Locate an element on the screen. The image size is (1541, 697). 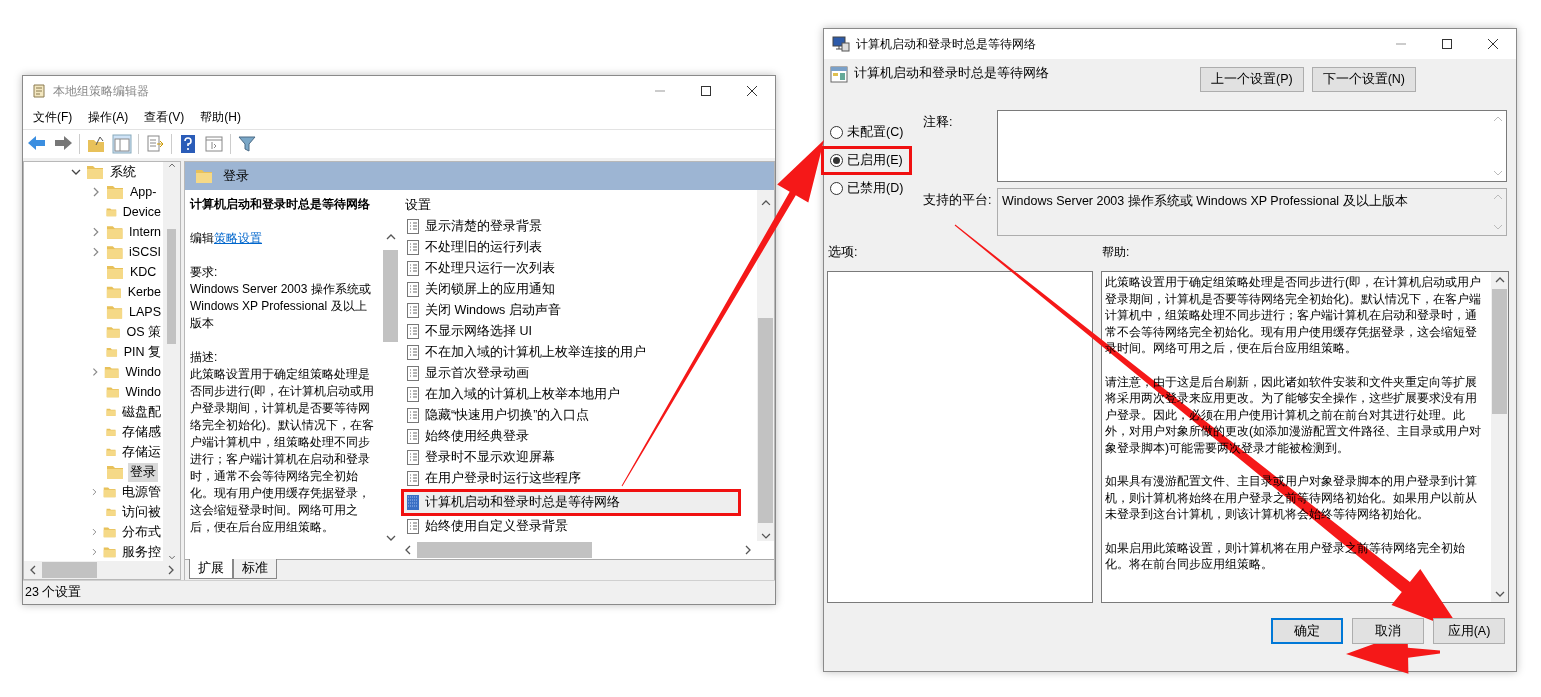
tree-item: Intern is located at coordinates (145, 232).